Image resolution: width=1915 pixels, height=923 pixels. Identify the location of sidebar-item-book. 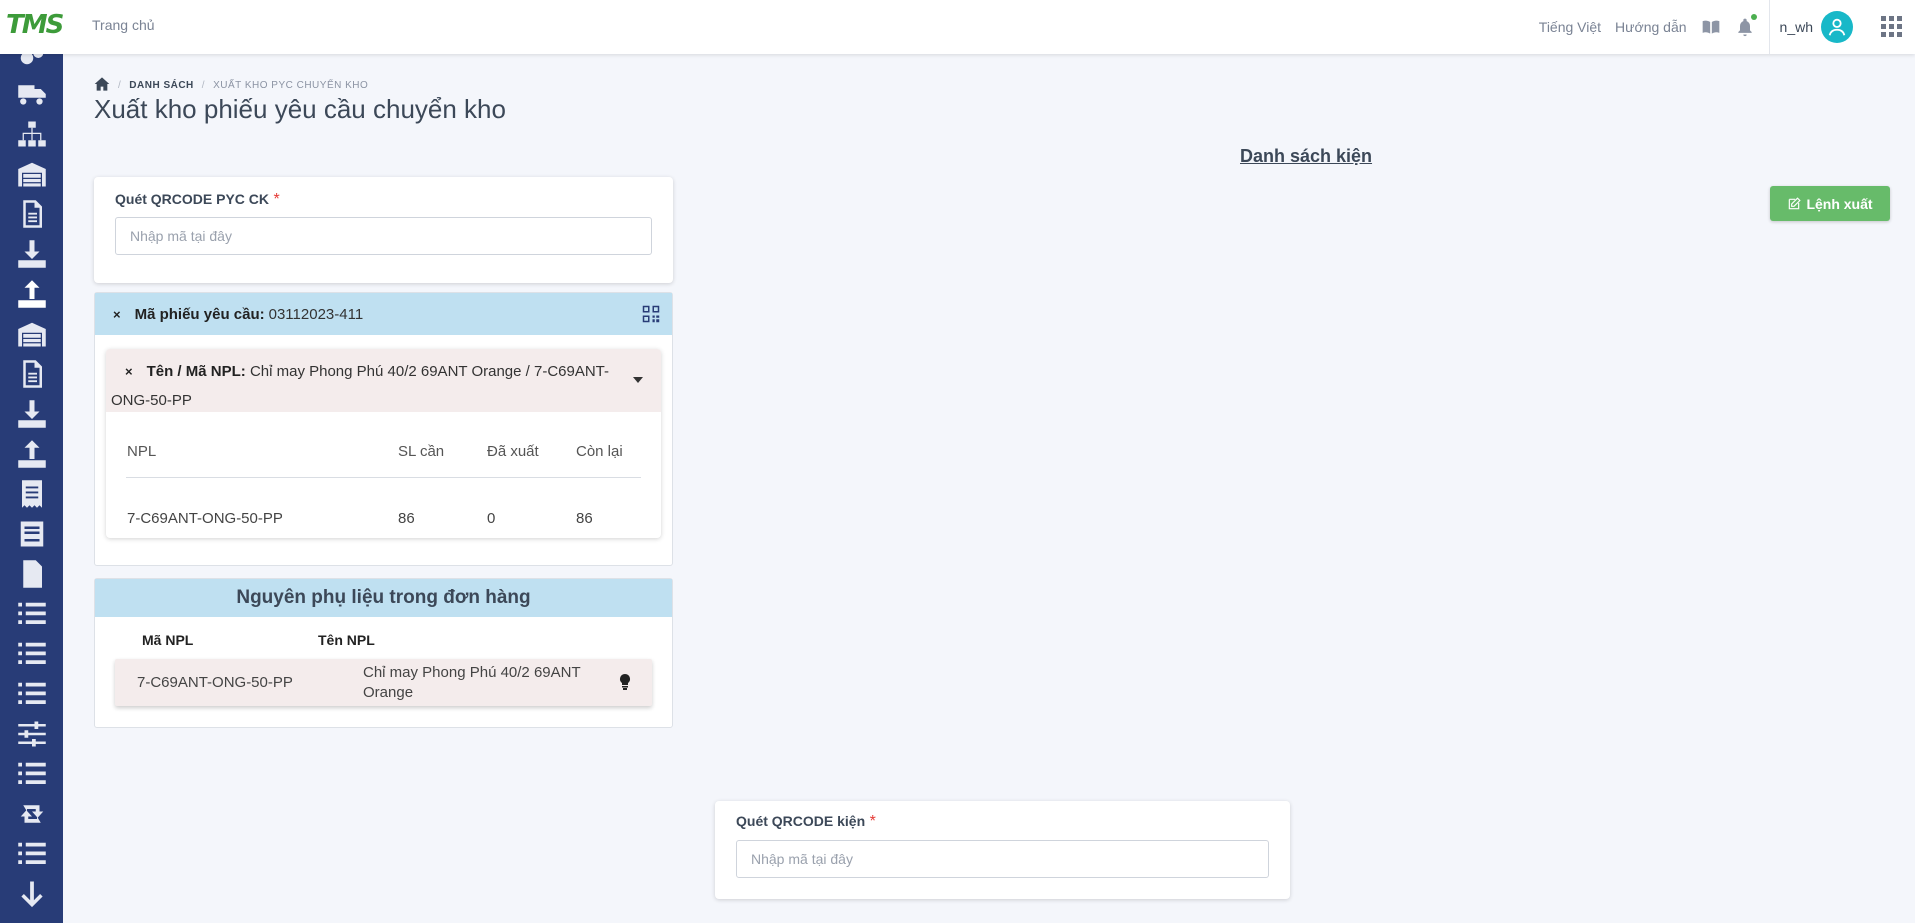
(31, 534).